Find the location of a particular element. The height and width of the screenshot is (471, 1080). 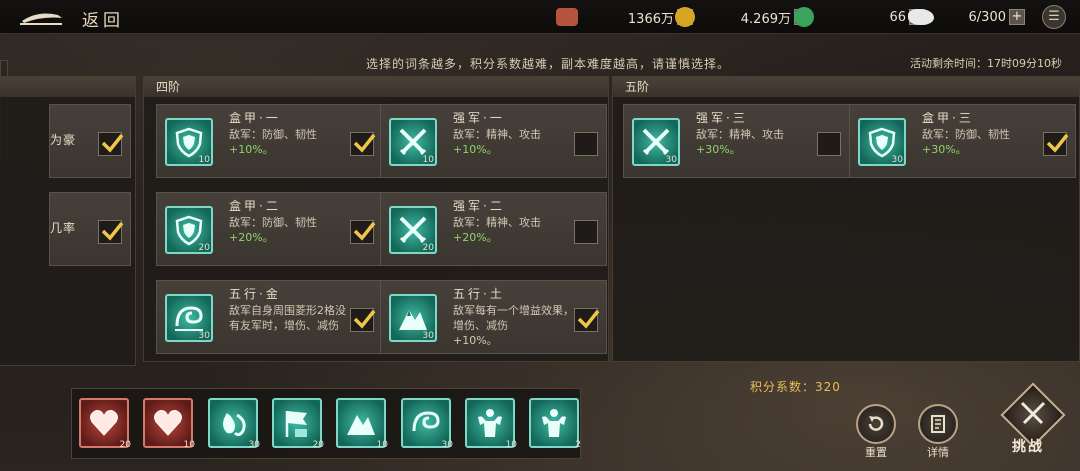

water-drop-icon is located at coordinates (234, 425).